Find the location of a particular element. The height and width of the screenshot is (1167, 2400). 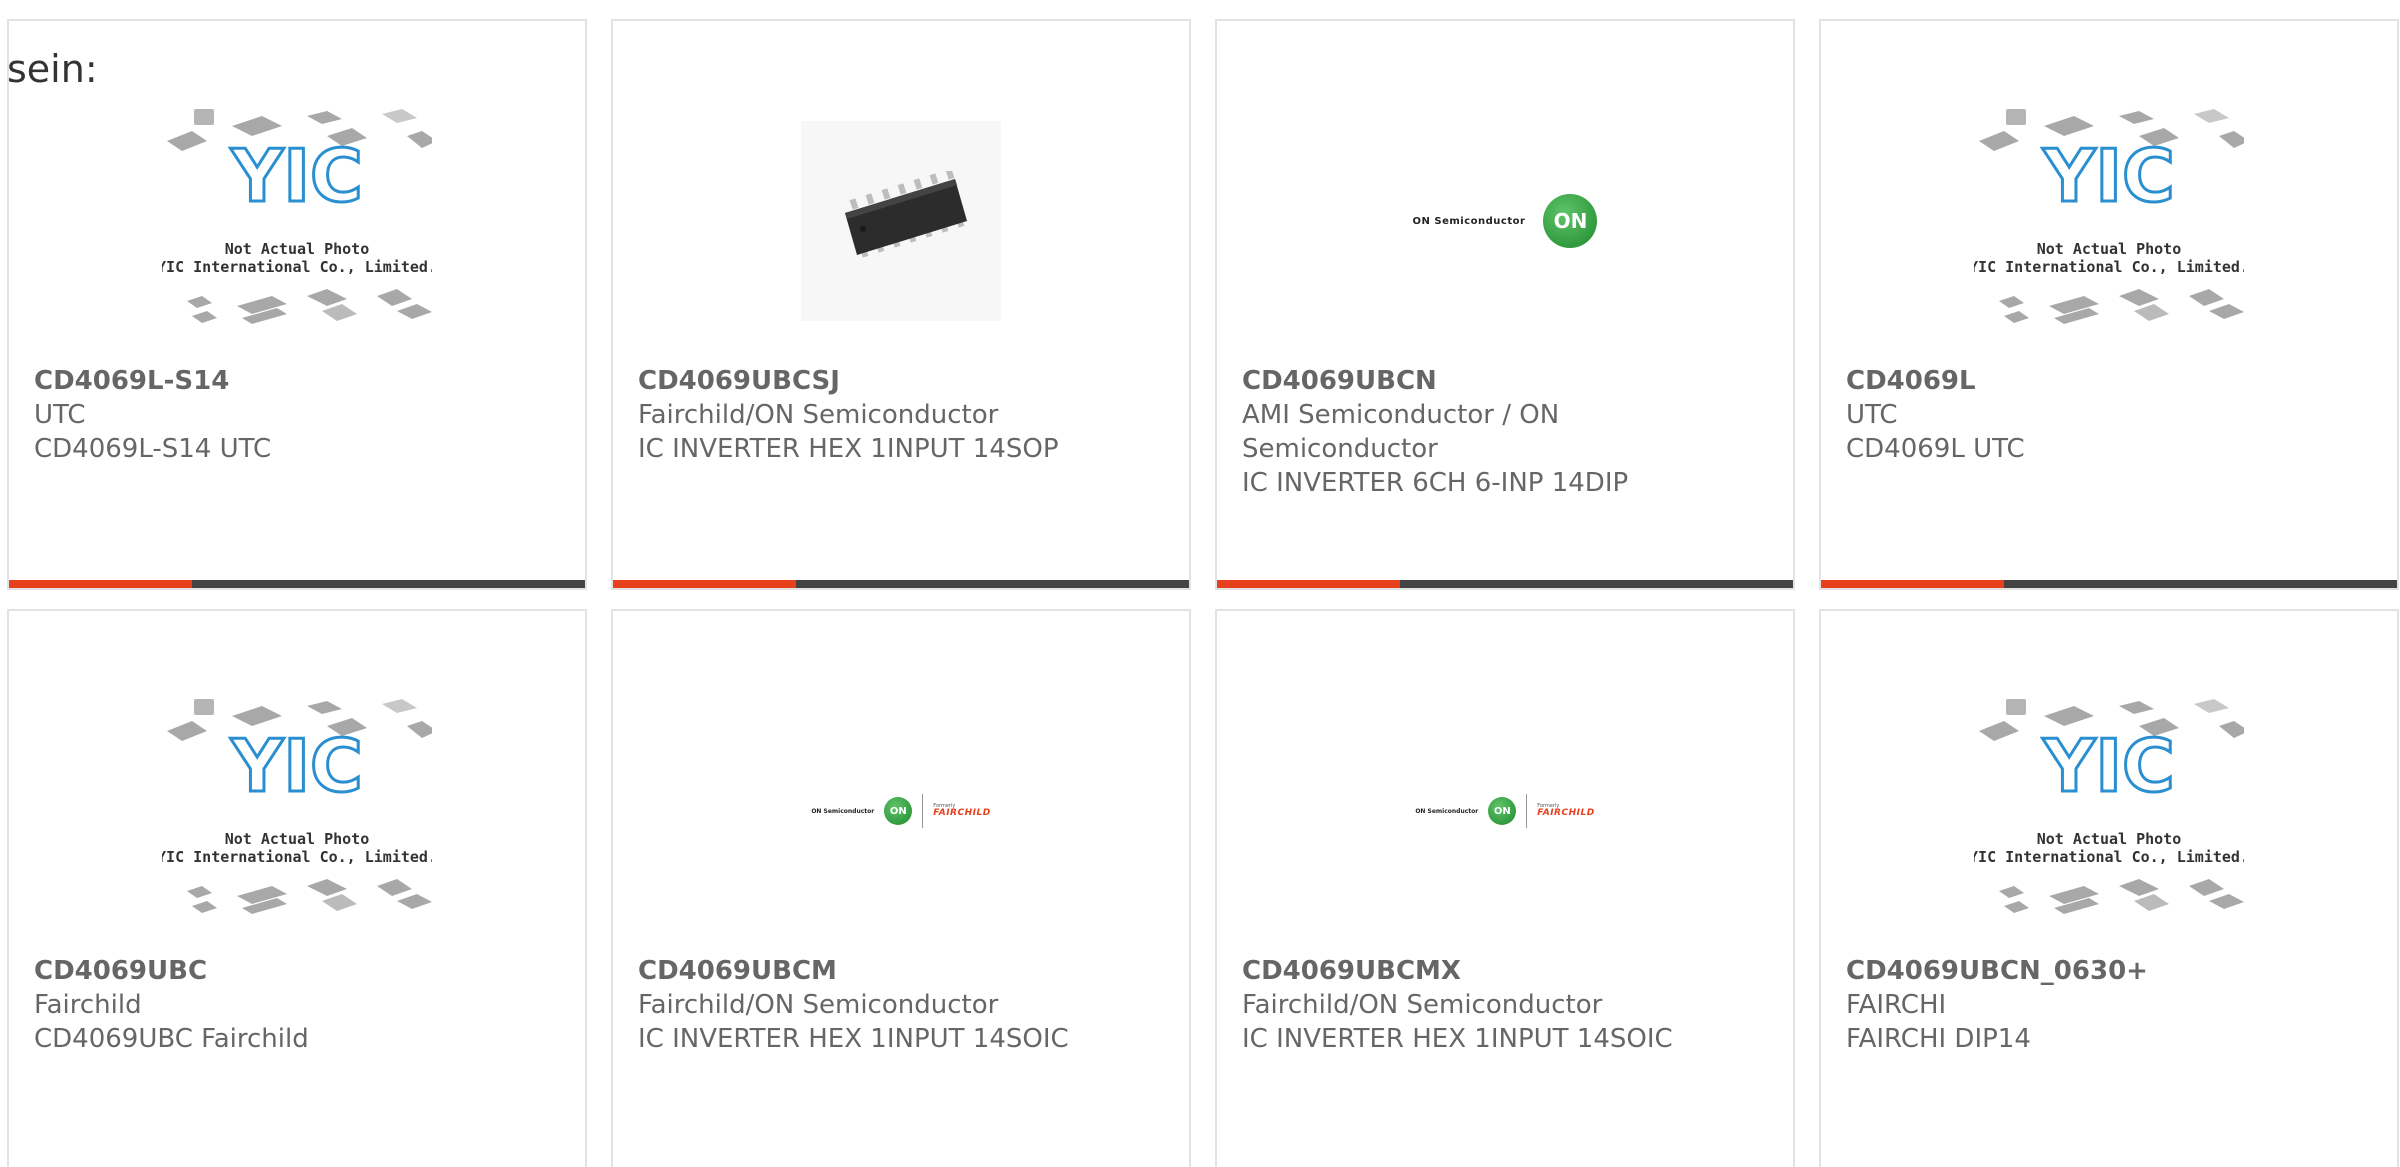

on-semiconductor-logo: ON Semiconductor ON is located at coordinates (1505, 221).